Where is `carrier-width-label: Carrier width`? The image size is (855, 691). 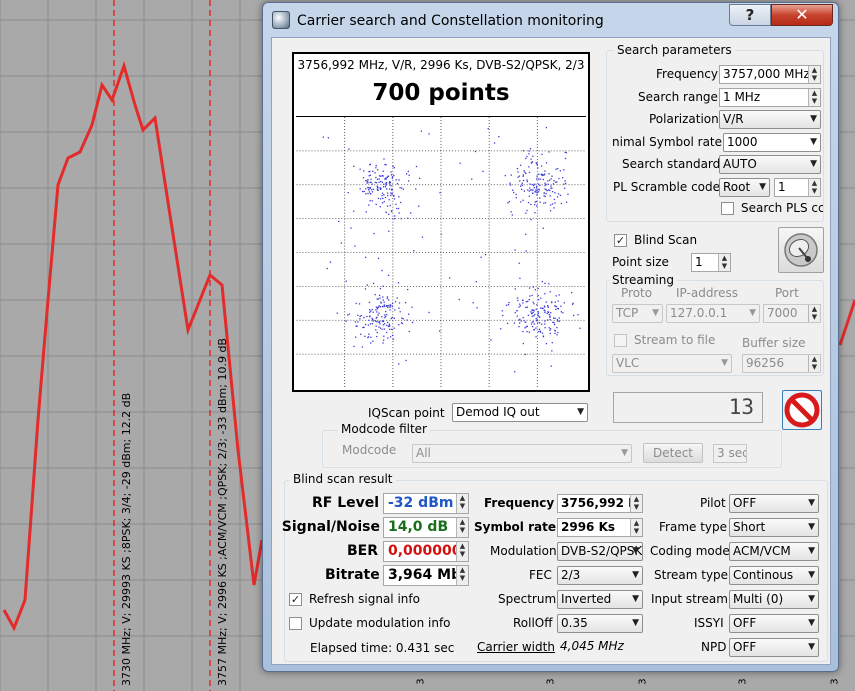
carrier-width-label: Carrier width is located at coordinates (516, 647).